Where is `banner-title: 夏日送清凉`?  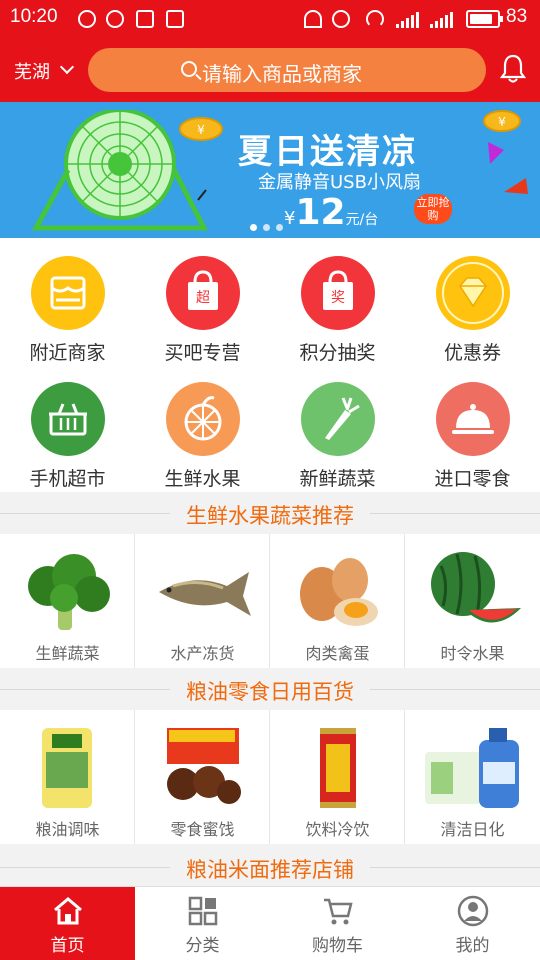
banner-title: 夏日送清凉 is located at coordinates (328, 152).